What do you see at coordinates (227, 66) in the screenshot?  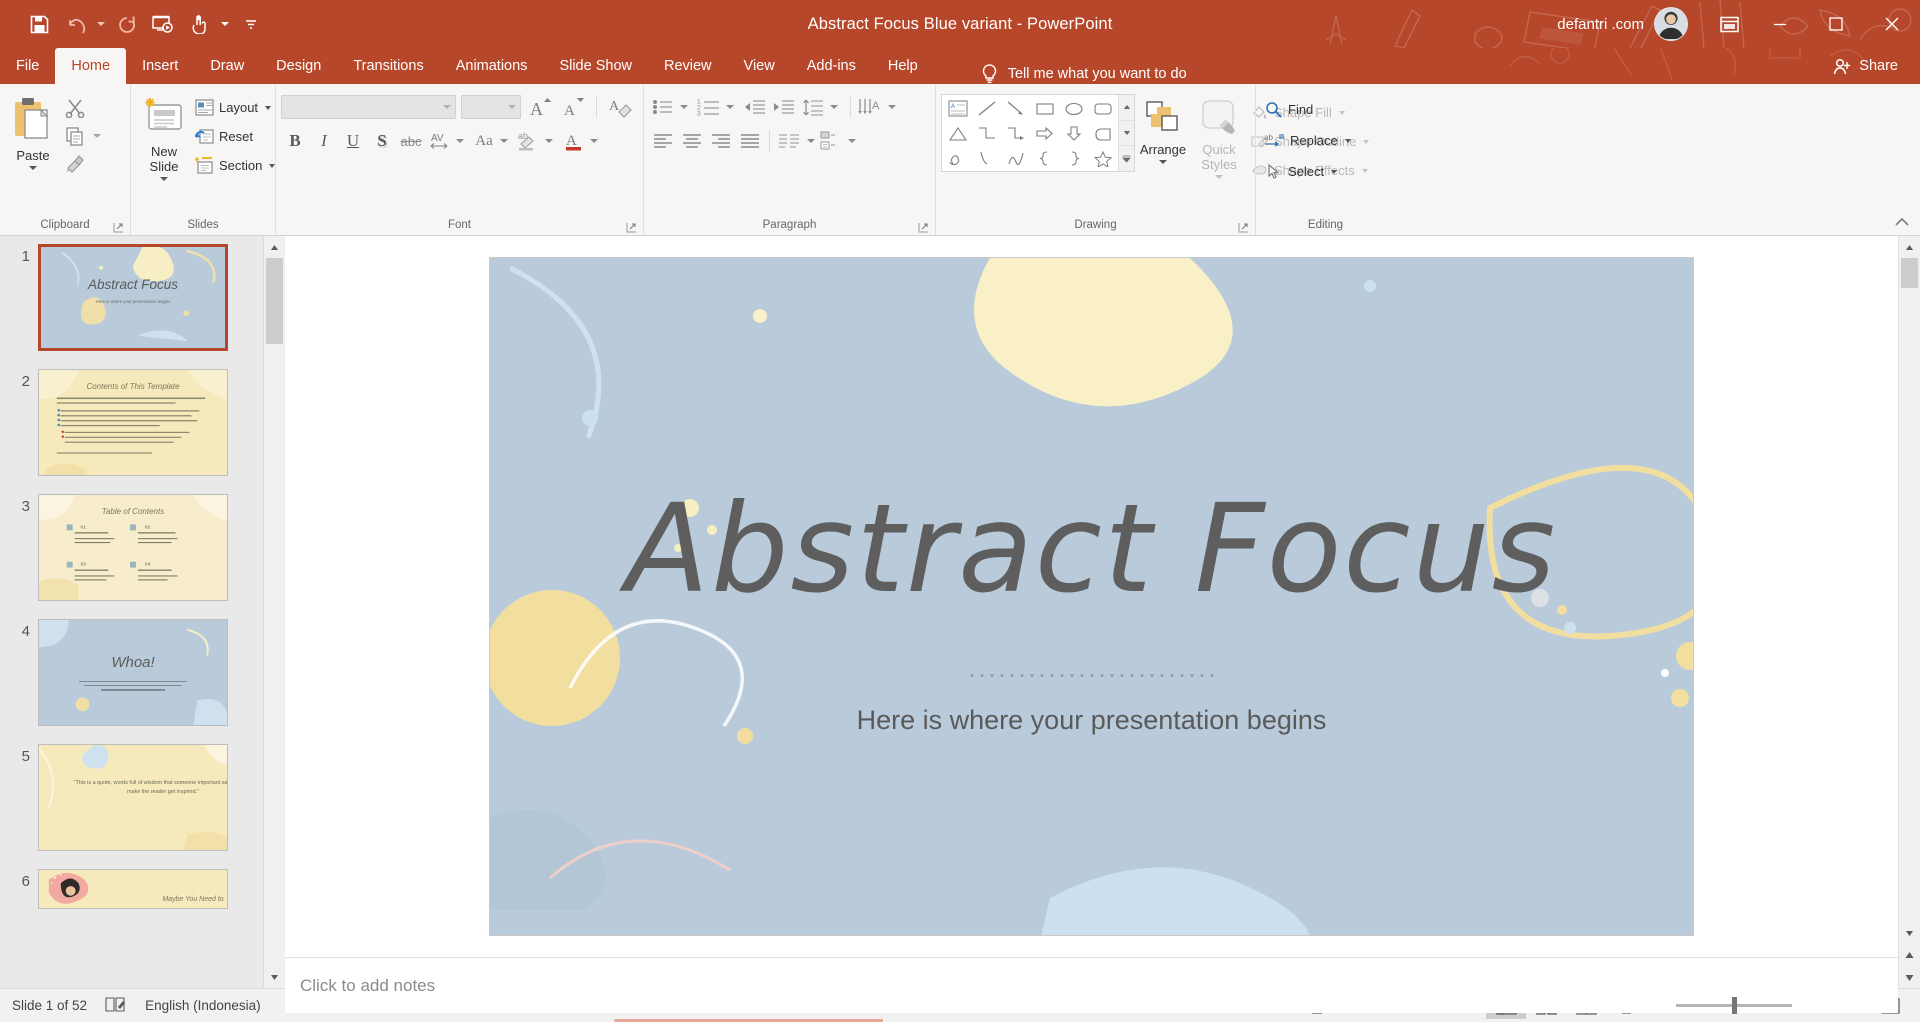 I see `tab-draw: Draw` at bounding box center [227, 66].